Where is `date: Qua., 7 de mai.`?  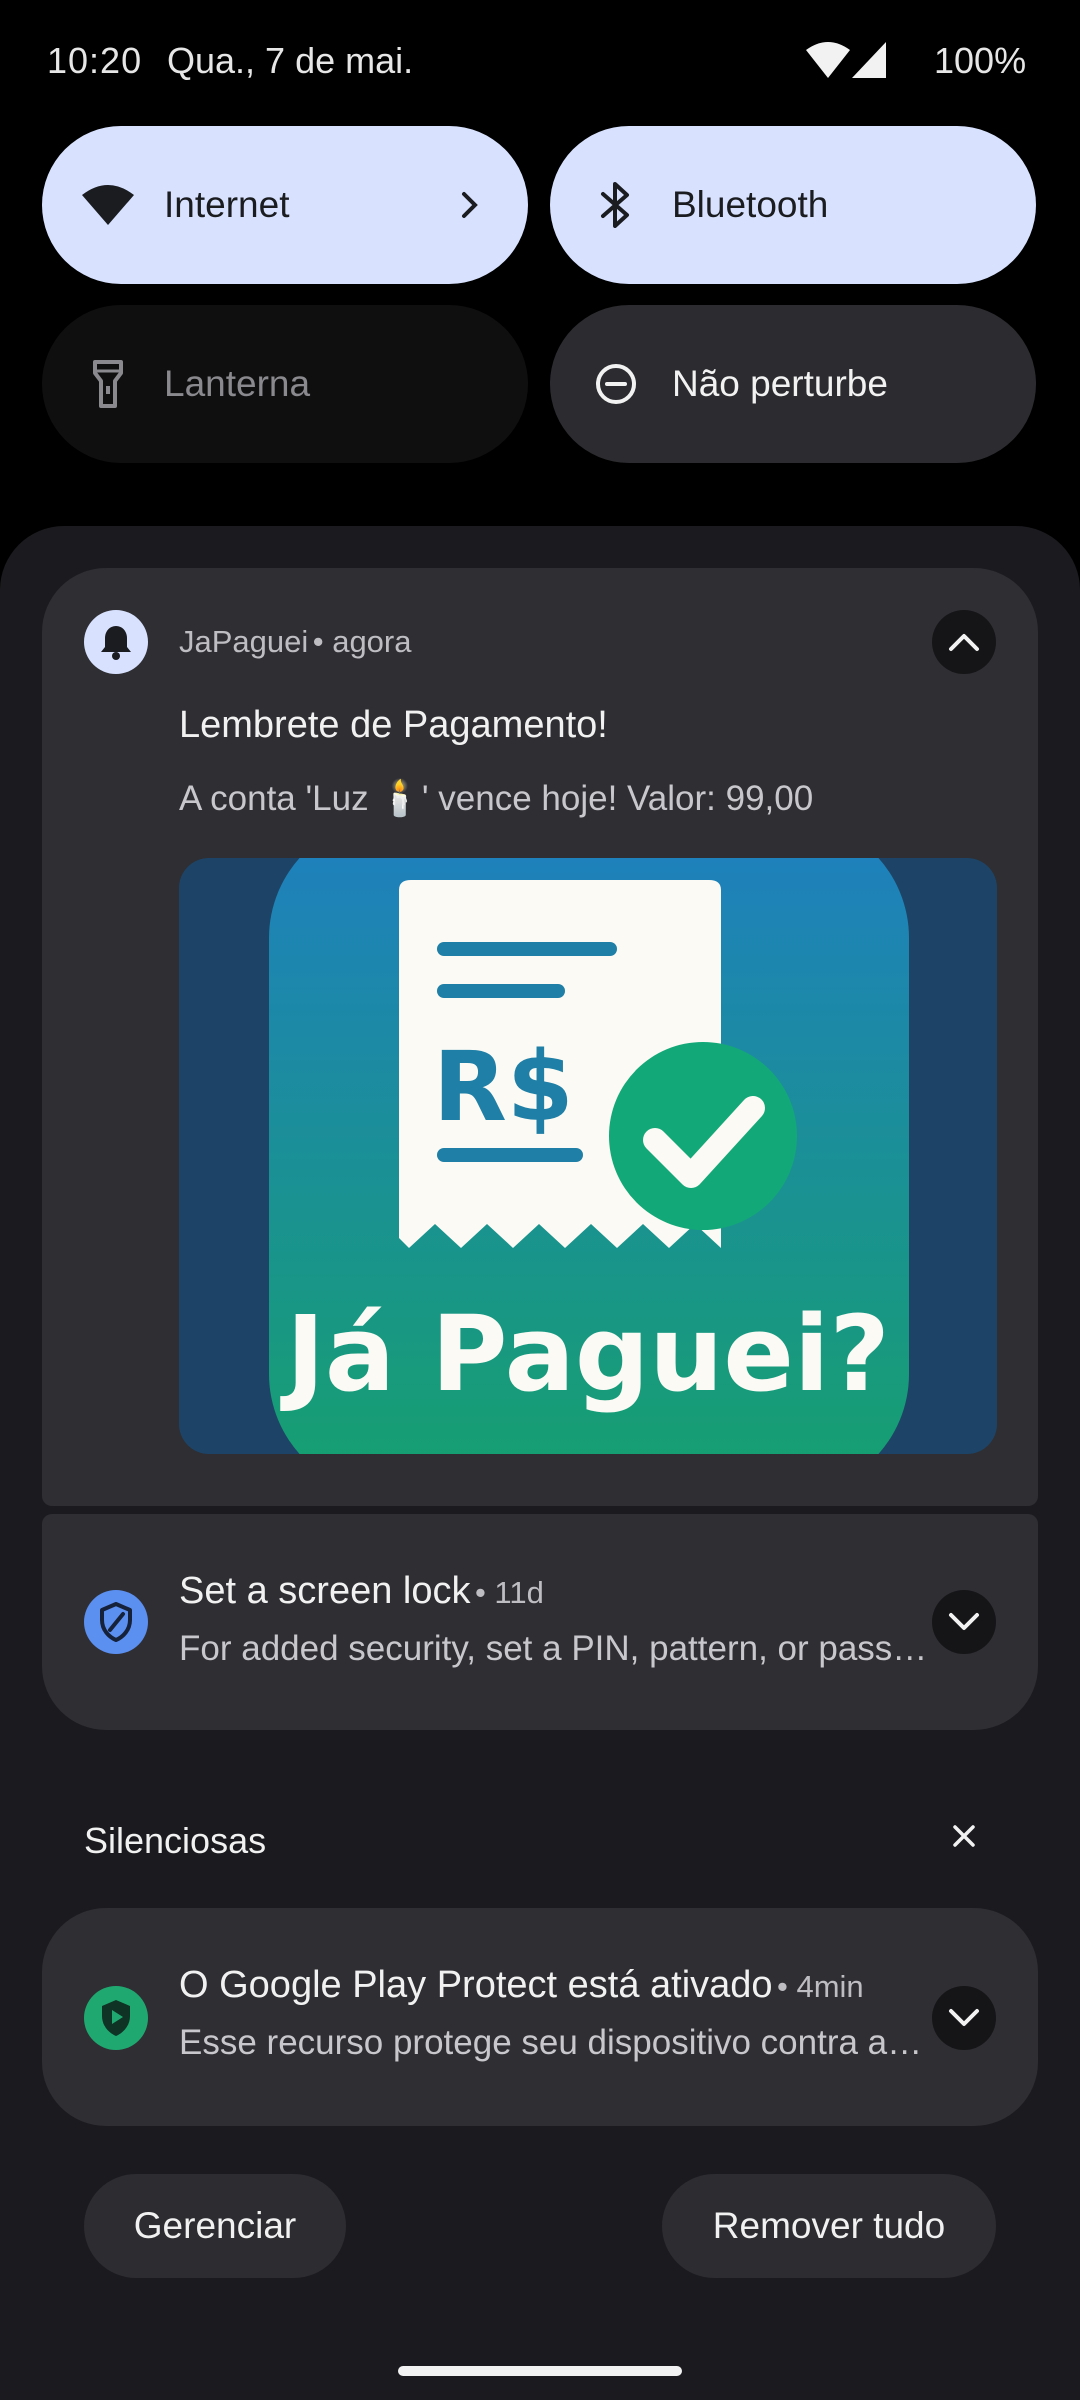
date: Qua., 7 de mai. is located at coordinates (290, 60).